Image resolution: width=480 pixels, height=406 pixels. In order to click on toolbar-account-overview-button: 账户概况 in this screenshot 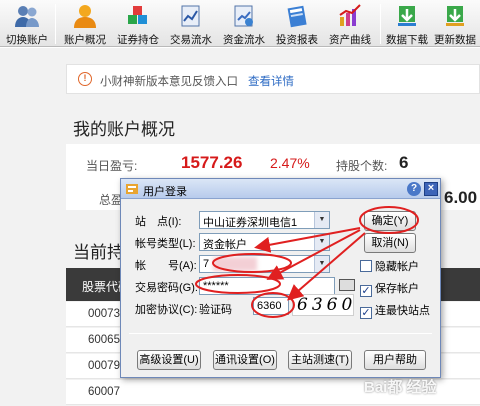, I will do `click(85, 24)`.